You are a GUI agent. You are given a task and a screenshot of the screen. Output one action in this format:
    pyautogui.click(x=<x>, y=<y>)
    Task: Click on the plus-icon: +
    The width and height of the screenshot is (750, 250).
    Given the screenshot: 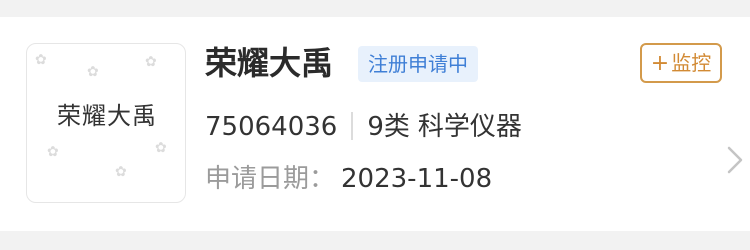 What is the action you would take?
    pyautogui.click(x=660, y=63)
    